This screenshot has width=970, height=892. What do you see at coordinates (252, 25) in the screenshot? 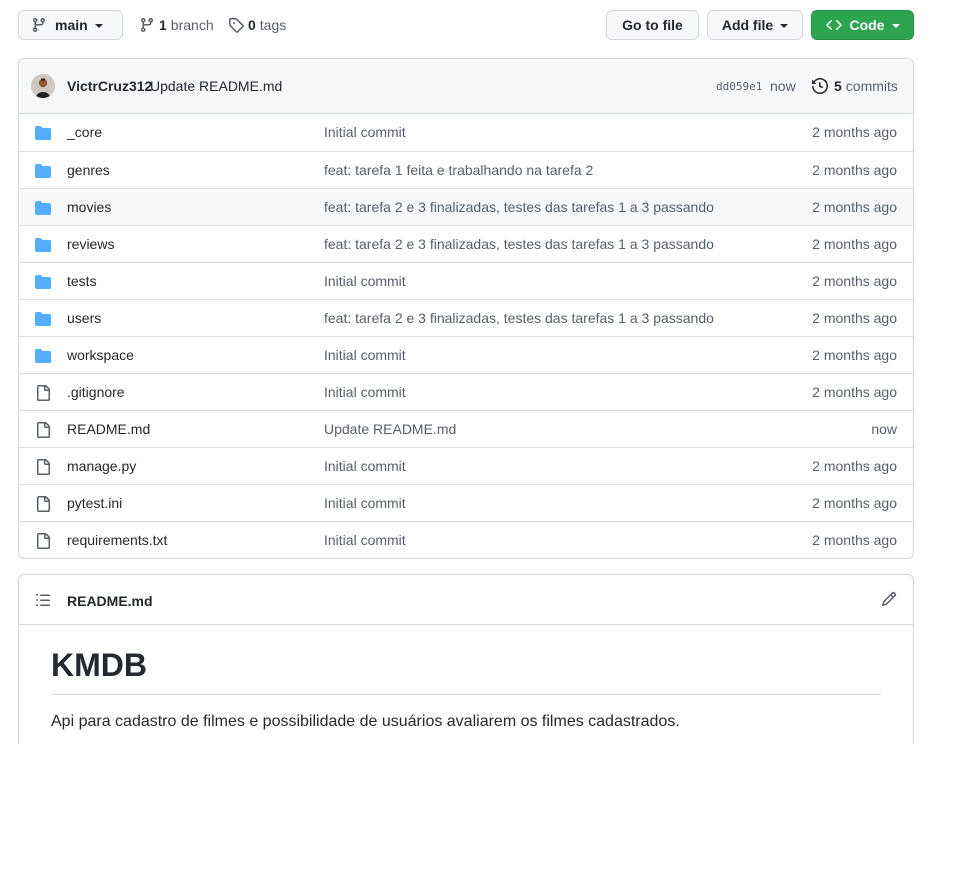
I see `tag-count: 0` at bounding box center [252, 25].